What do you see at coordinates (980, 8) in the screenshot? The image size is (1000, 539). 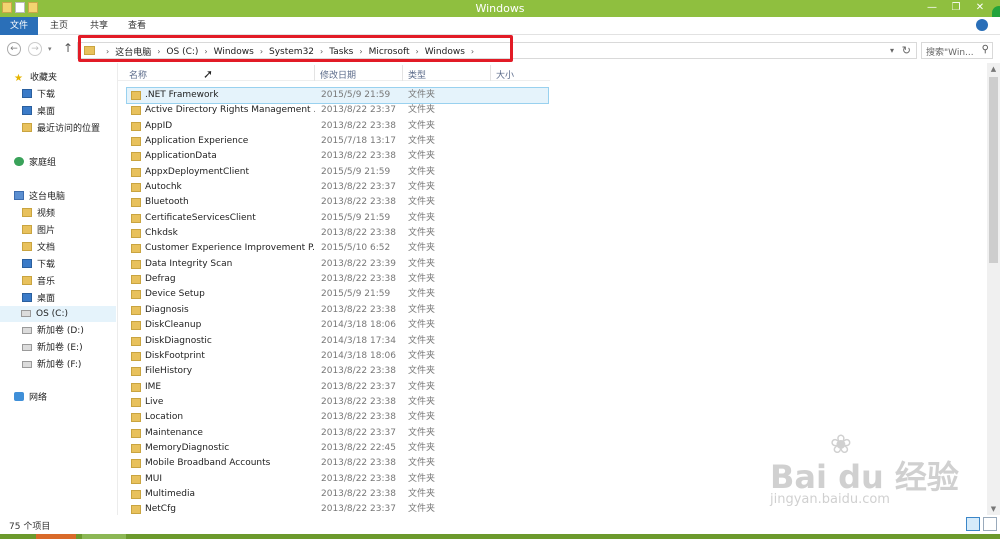 I see `close-icon: ✕` at bounding box center [980, 8].